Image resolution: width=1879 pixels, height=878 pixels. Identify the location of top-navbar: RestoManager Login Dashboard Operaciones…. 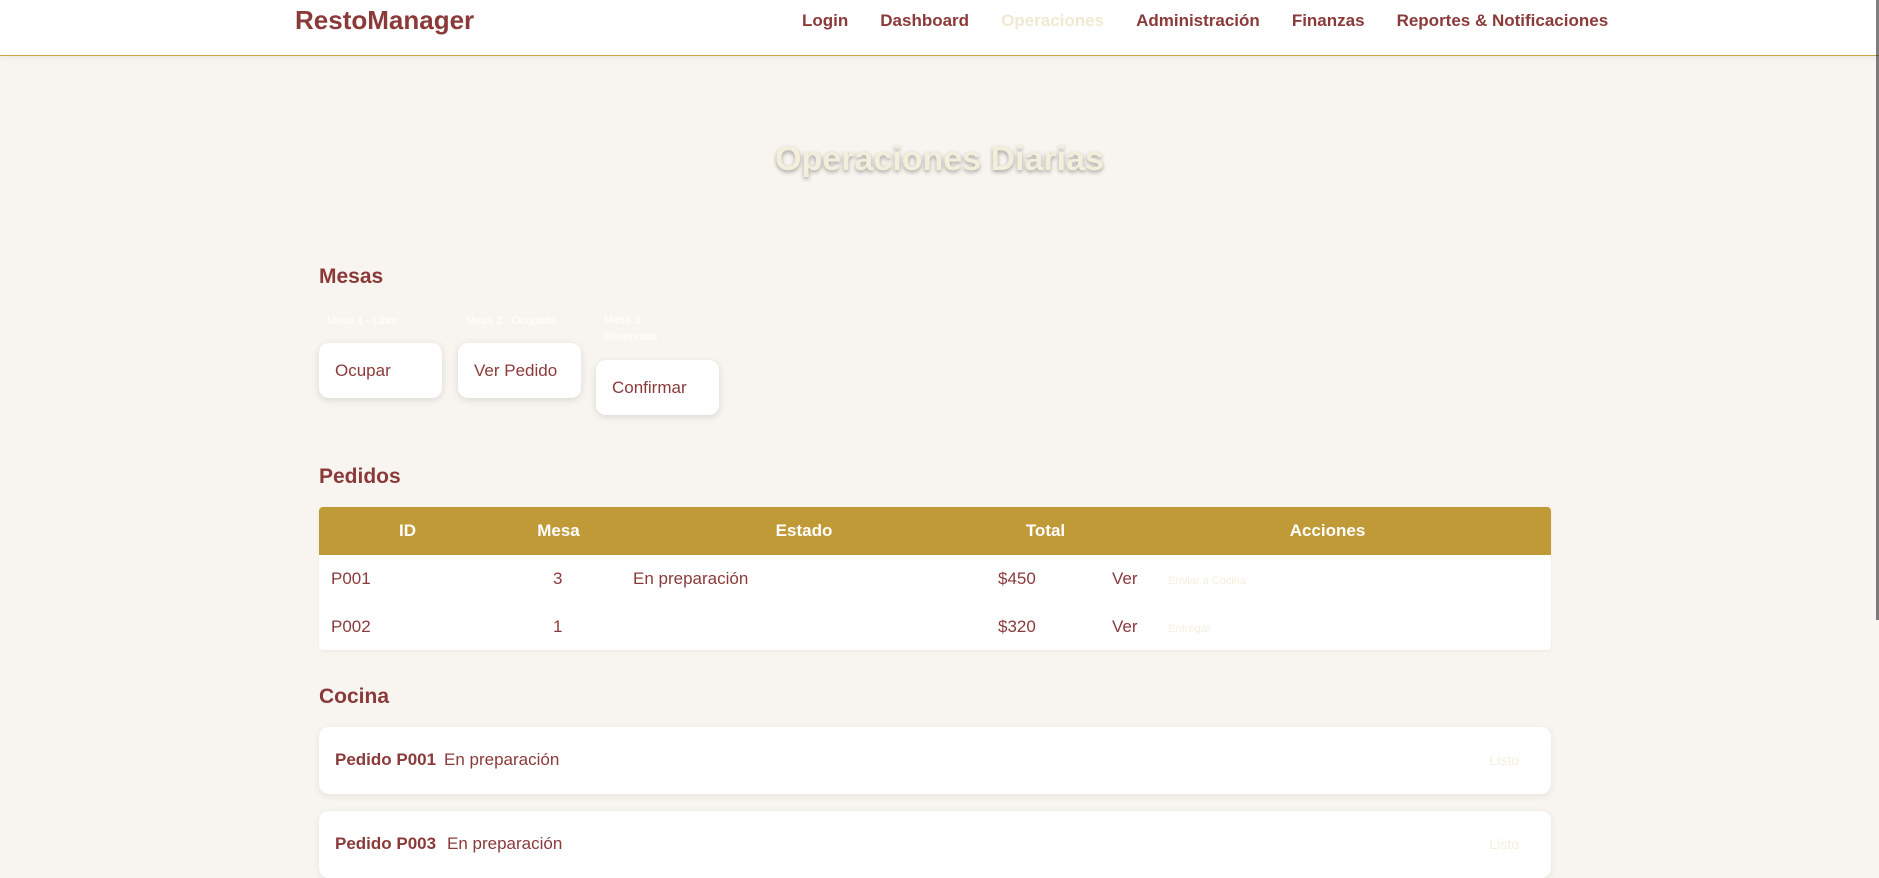
(939, 28).